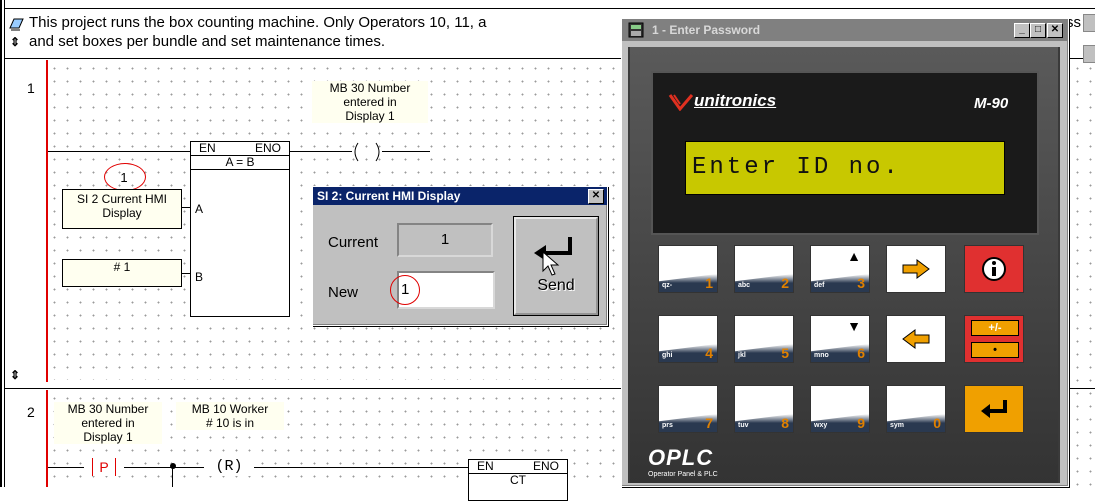 The height and width of the screenshot is (501, 1095). What do you see at coordinates (709, 353) in the screenshot?
I see `key-number: 4` at bounding box center [709, 353].